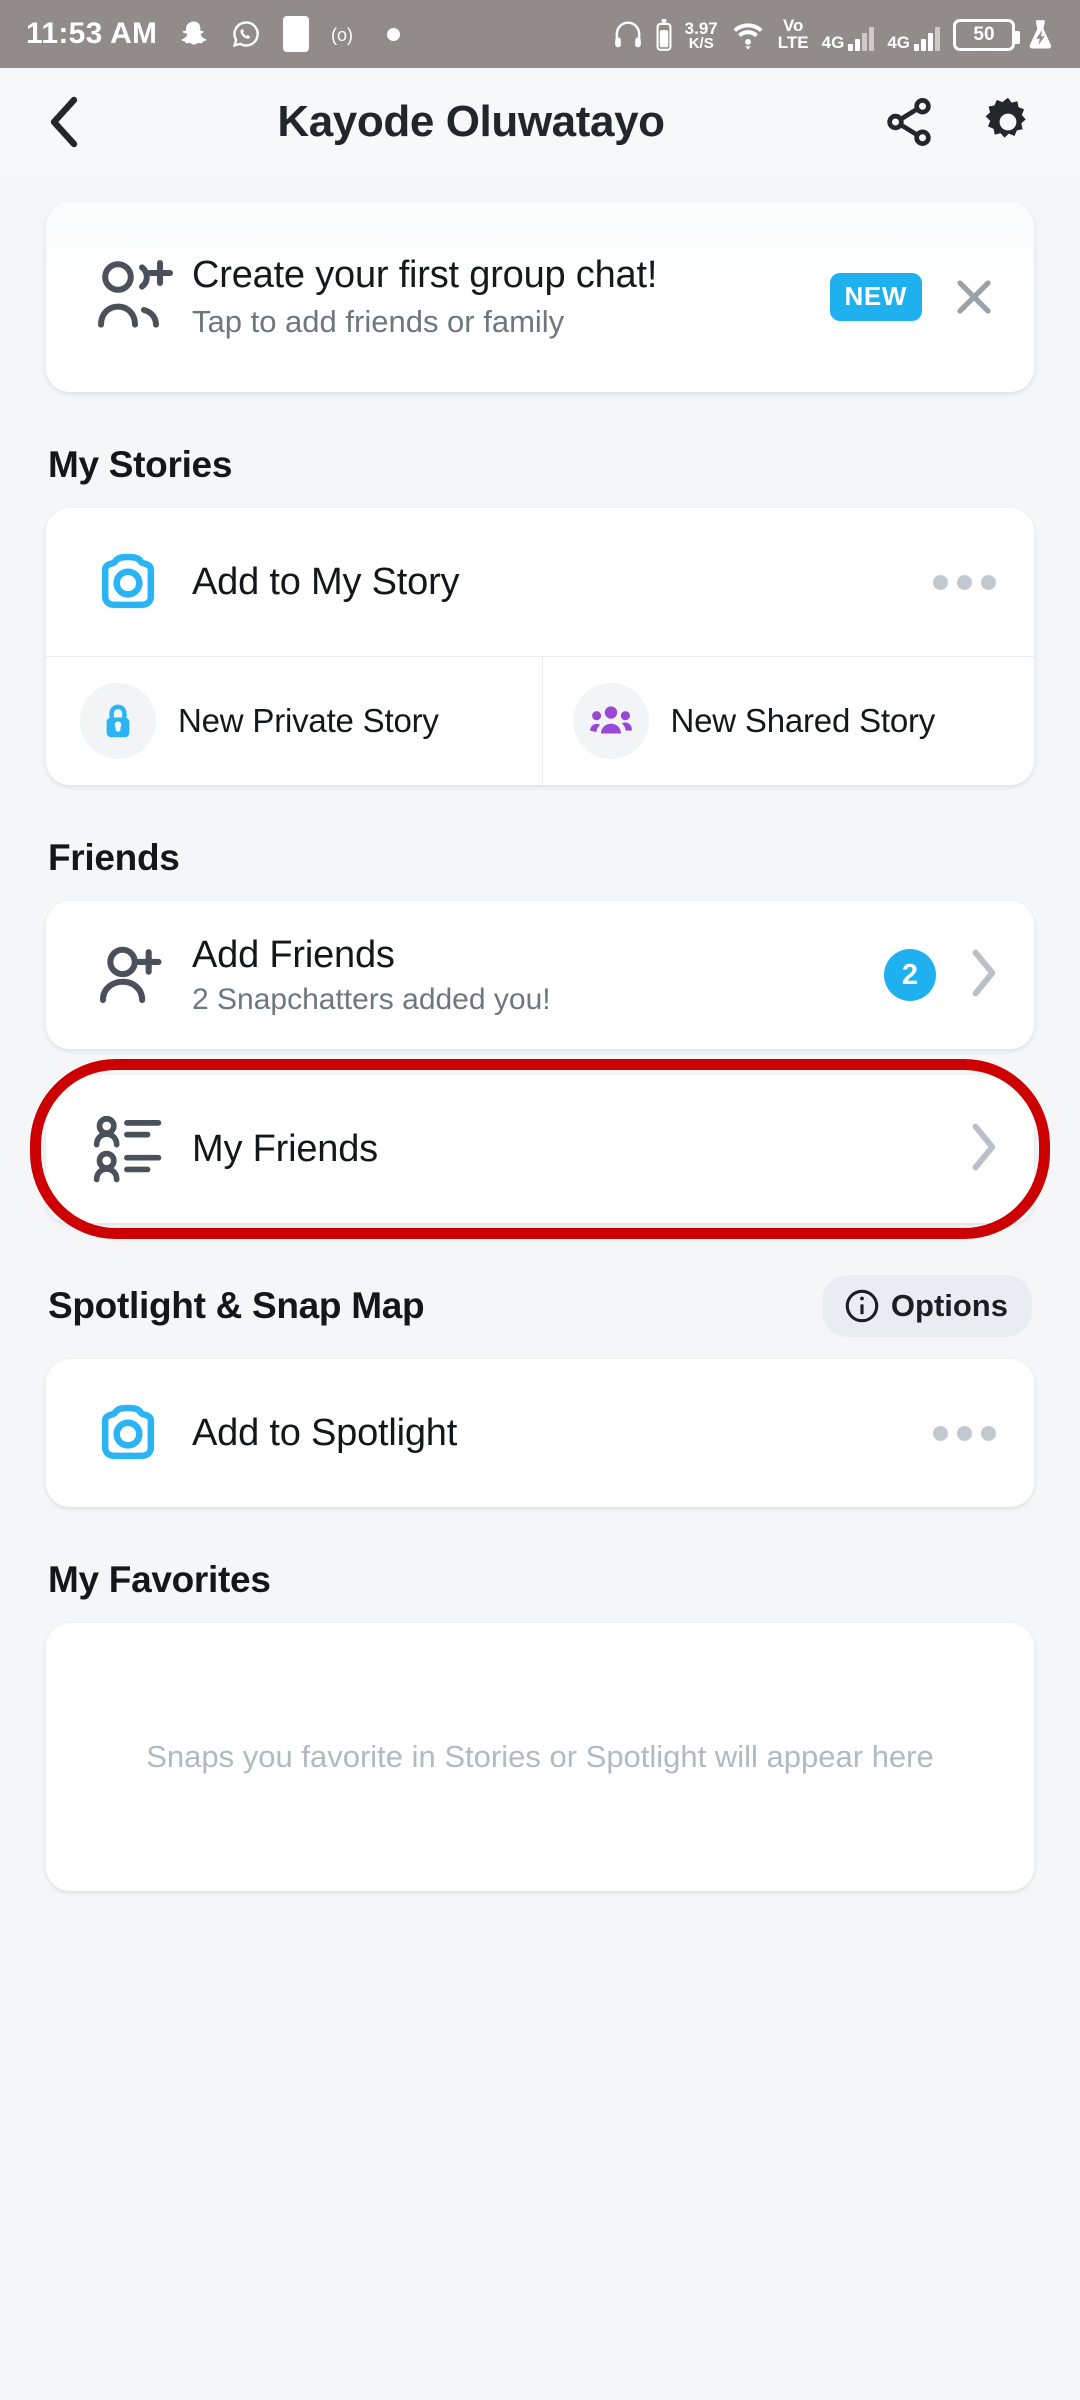  What do you see at coordinates (848, 38) in the screenshot?
I see `sim1-signal-icon: 4G` at bounding box center [848, 38].